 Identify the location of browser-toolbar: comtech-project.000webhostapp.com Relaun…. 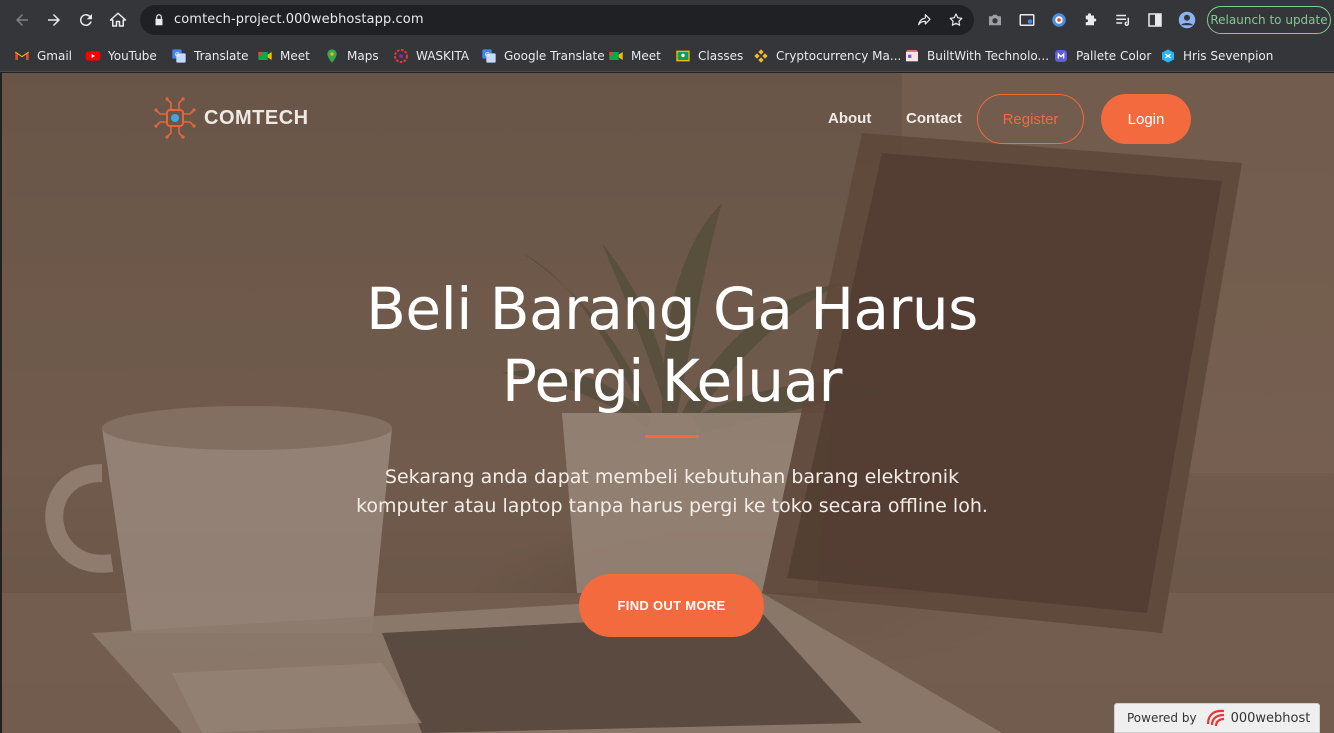
(667, 20).